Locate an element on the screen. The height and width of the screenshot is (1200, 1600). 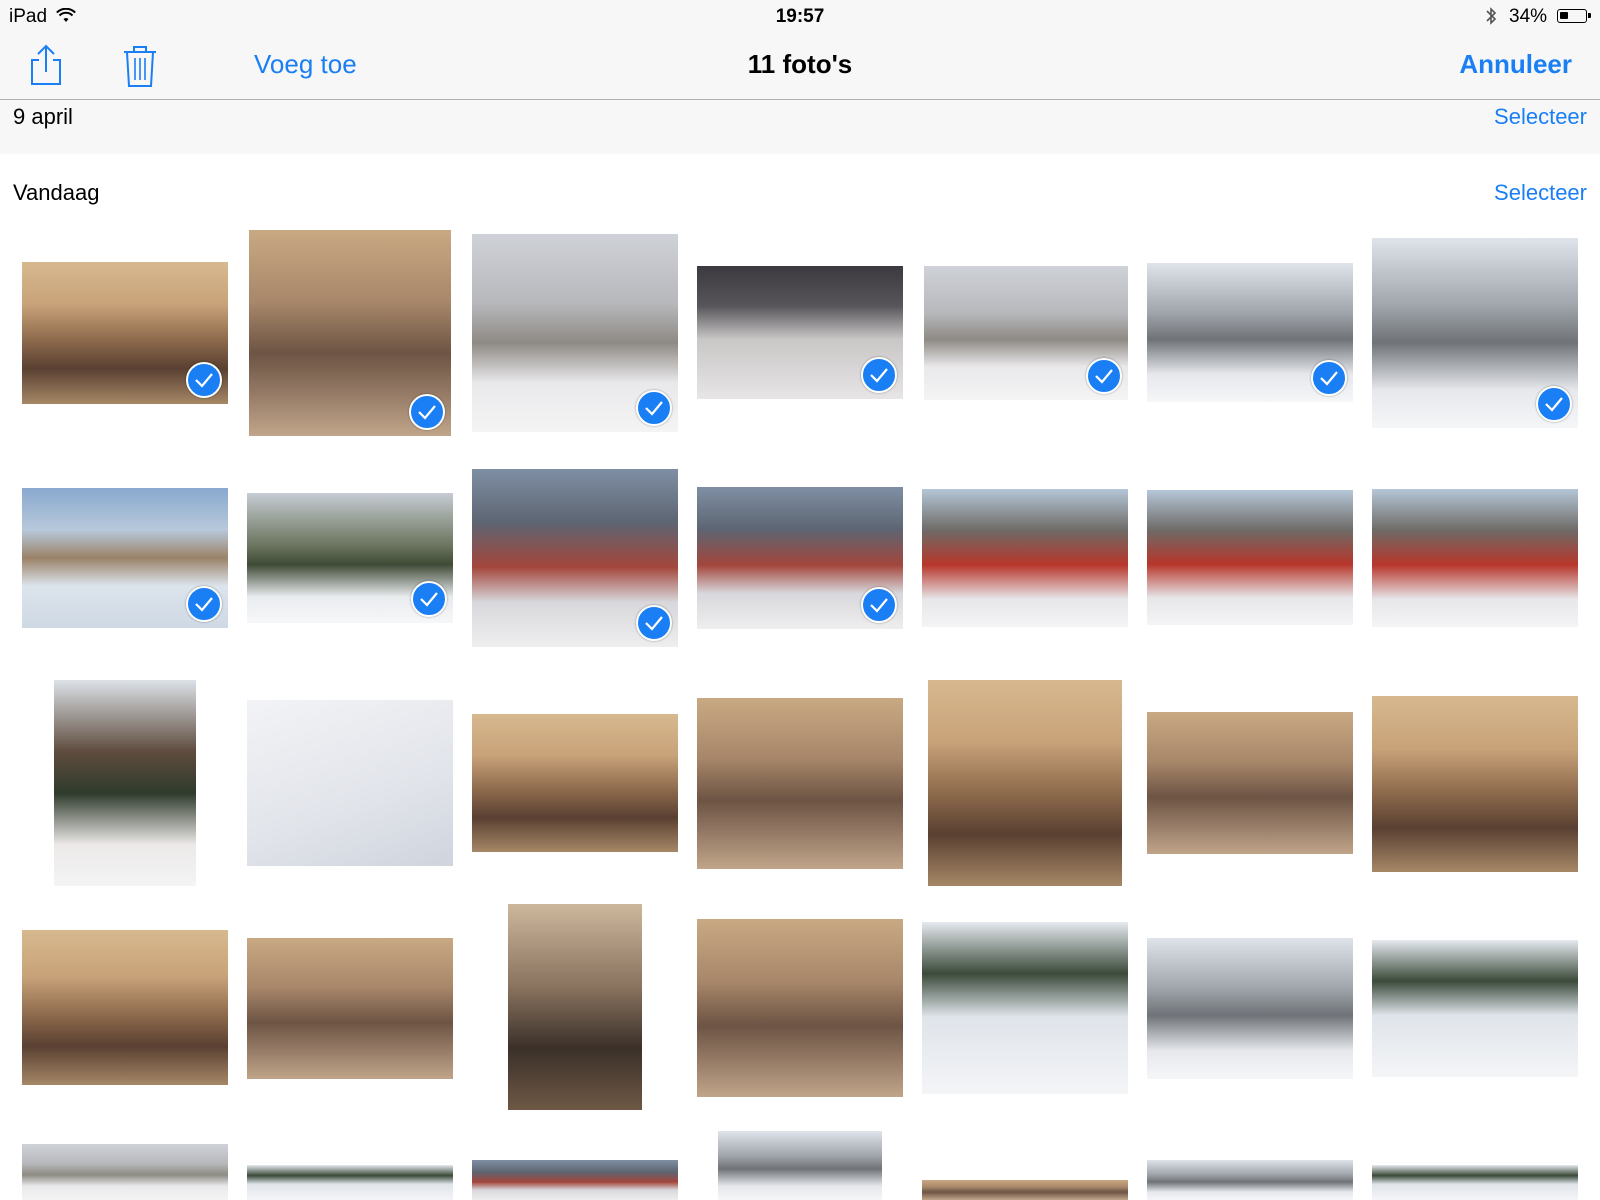
trash-icon is located at coordinates (140, 66).